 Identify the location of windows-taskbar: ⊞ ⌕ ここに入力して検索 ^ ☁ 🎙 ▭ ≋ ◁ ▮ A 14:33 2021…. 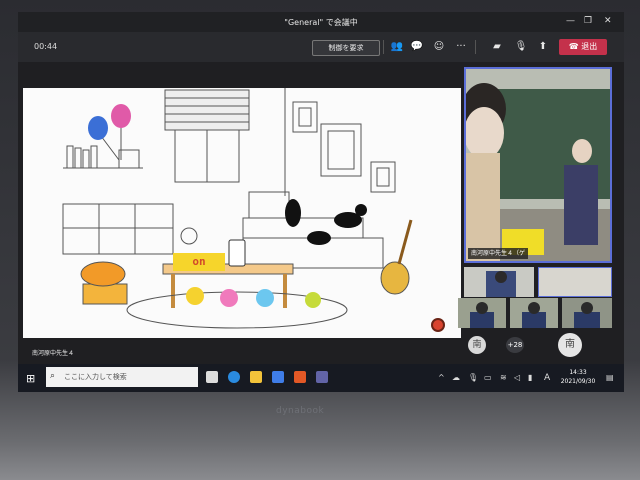
(321, 378).